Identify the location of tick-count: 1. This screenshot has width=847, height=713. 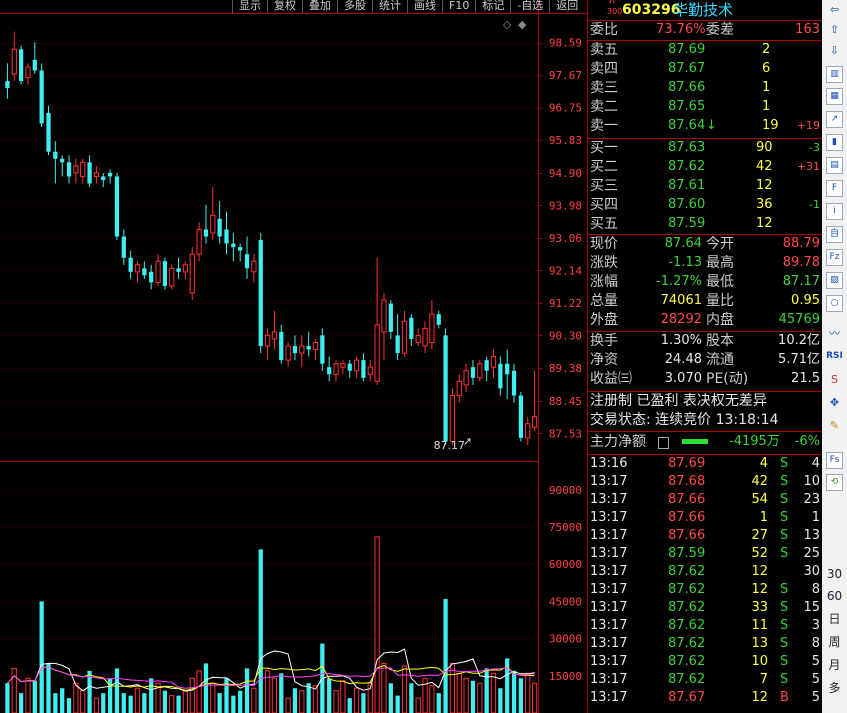
(815, 517).